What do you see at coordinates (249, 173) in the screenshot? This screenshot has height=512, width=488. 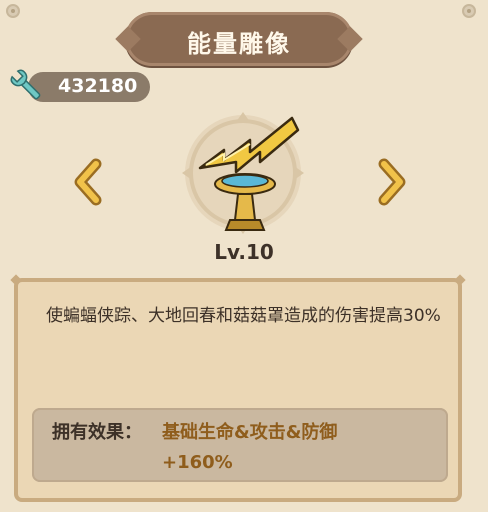 I see `lightning-statue-icon` at bounding box center [249, 173].